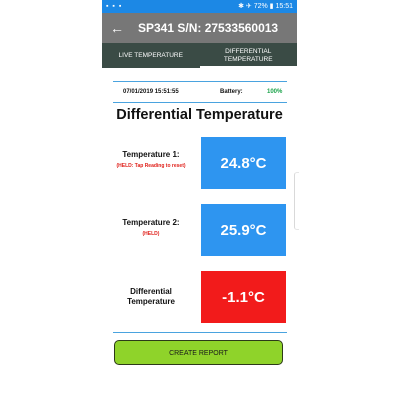  I want to click on differential-label: Differential Temperature, so click(151, 296).